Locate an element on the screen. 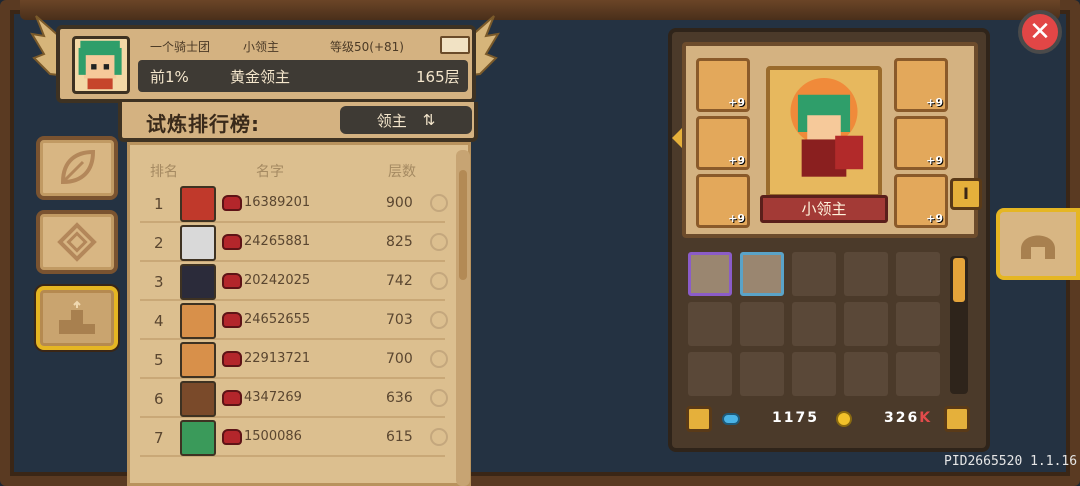  row-player-id: 16389201 is located at coordinates (277, 202).